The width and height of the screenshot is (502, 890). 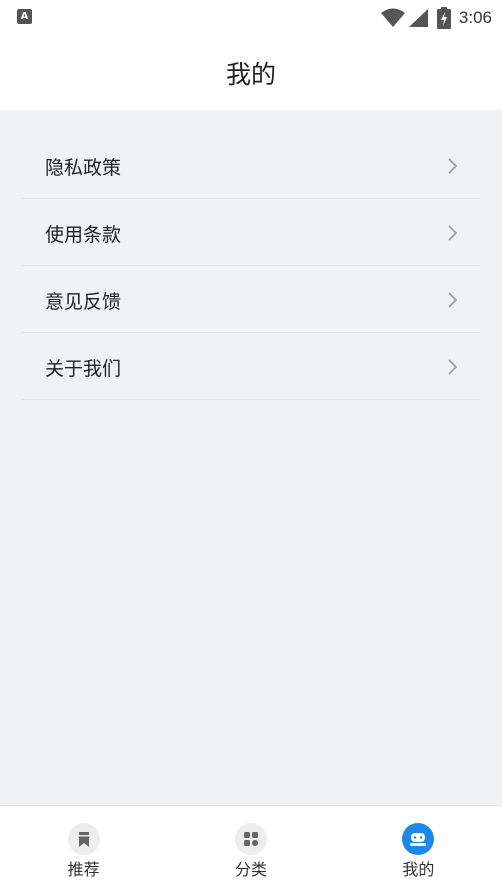 I want to click on nav-item-mine: 我的, so click(x=418, y=848).